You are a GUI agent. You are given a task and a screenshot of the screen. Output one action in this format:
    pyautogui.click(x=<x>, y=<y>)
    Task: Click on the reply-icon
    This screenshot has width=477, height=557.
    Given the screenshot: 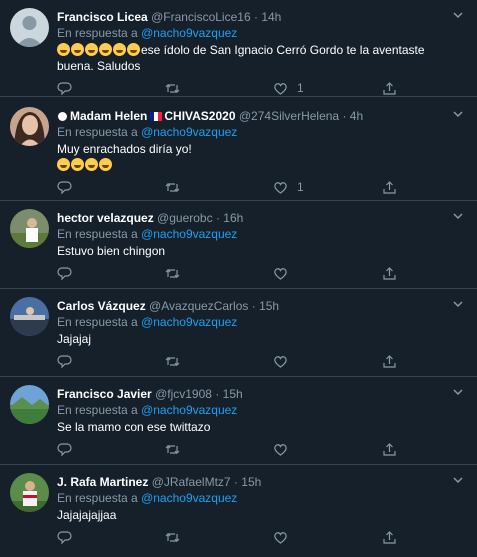 What is the action you would take?
    pyautogui.click(x=64, y=449)
    